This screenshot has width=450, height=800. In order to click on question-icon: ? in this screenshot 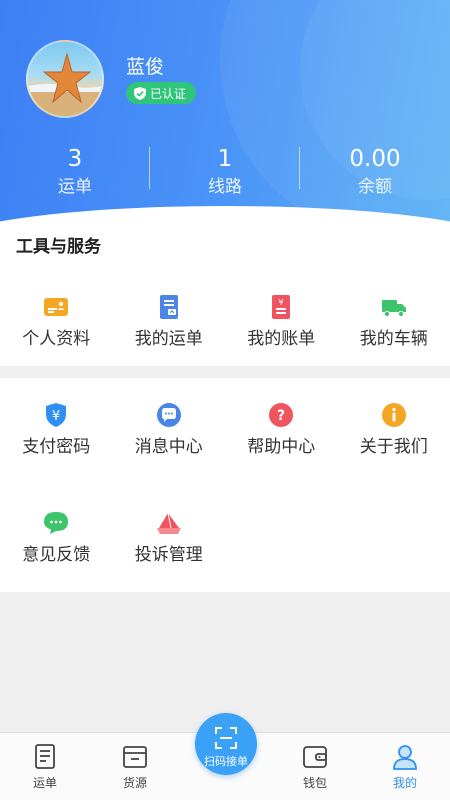, I will do `click(281, 415)`.